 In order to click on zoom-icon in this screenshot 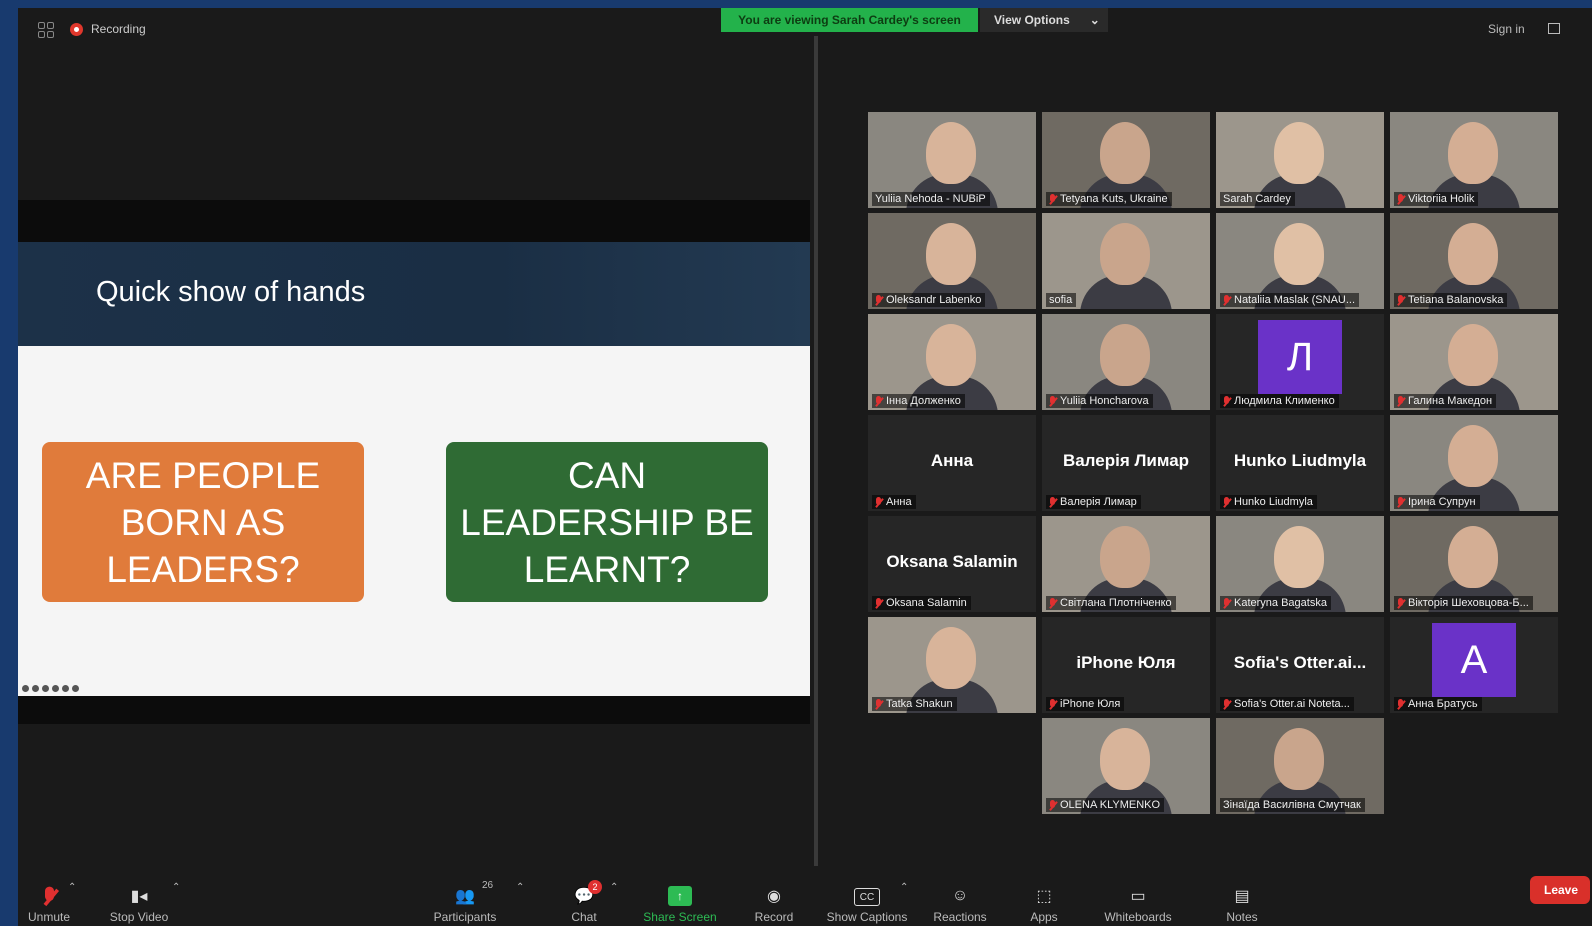, I will do `click(35, 688)`.